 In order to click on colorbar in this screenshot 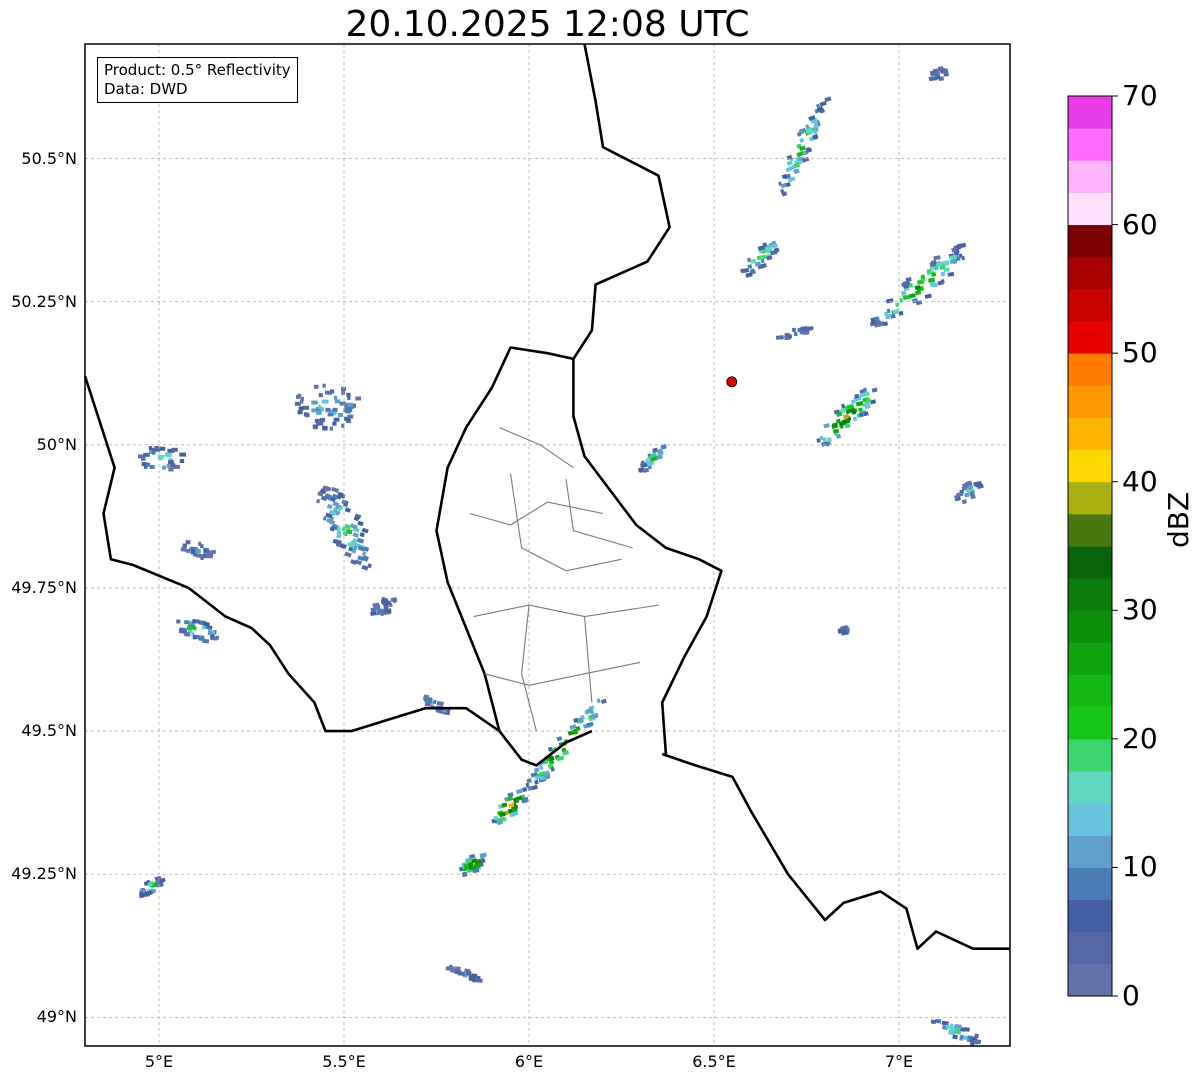, I will do `click(1092, 546)`.